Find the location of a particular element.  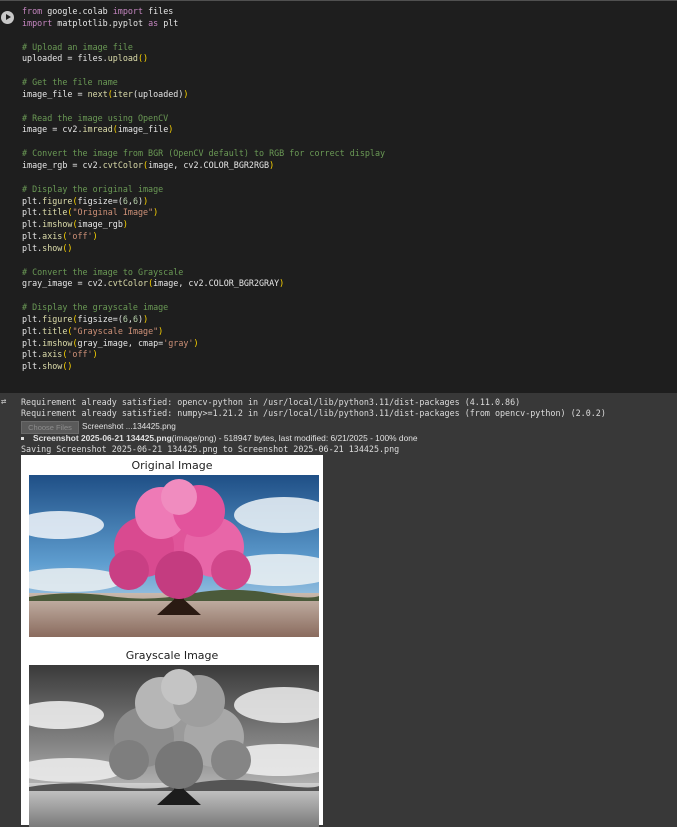

code-line: import matplotlib.pyplot as plt is located at coordinates (203, 24).